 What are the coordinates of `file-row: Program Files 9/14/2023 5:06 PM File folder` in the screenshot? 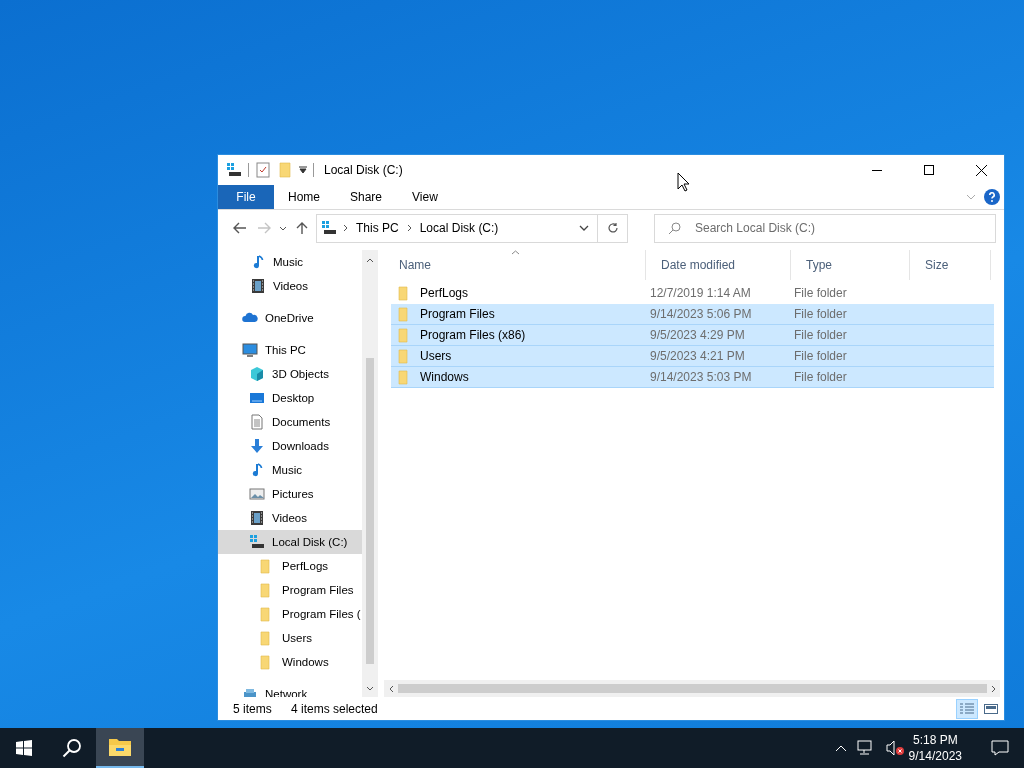 It's located at (692, 314).